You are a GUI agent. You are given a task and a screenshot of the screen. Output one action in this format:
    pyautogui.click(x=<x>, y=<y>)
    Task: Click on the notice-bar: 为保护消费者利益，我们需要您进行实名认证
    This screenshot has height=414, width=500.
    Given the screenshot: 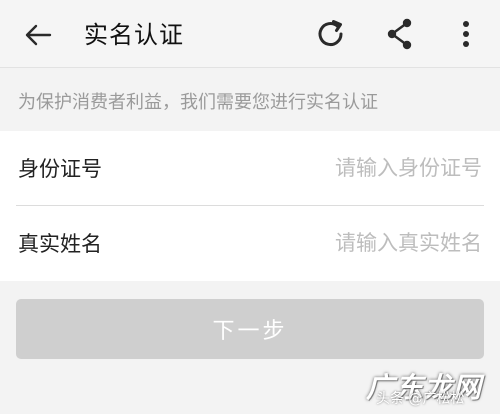 What is the action you would take?
    pyautogui.click(x=250, y=100)
    